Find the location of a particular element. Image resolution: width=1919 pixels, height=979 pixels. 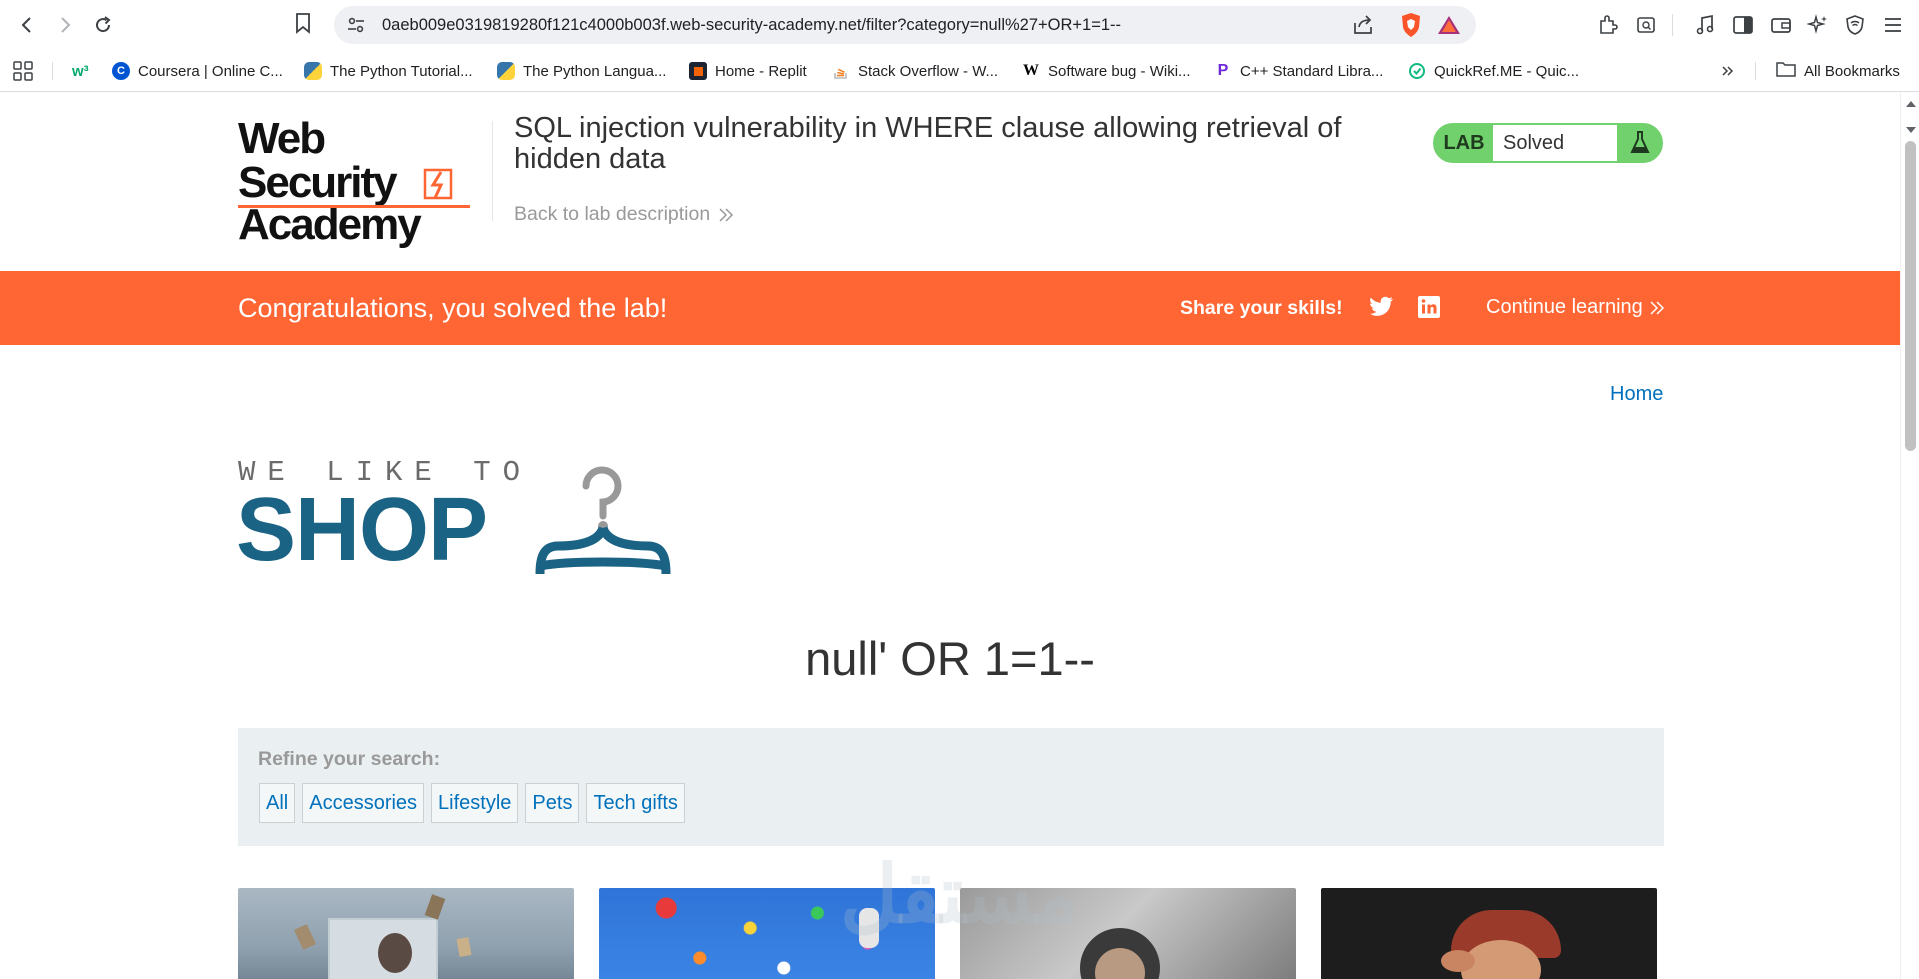

replit-icon is located at coordinates (698, 71).